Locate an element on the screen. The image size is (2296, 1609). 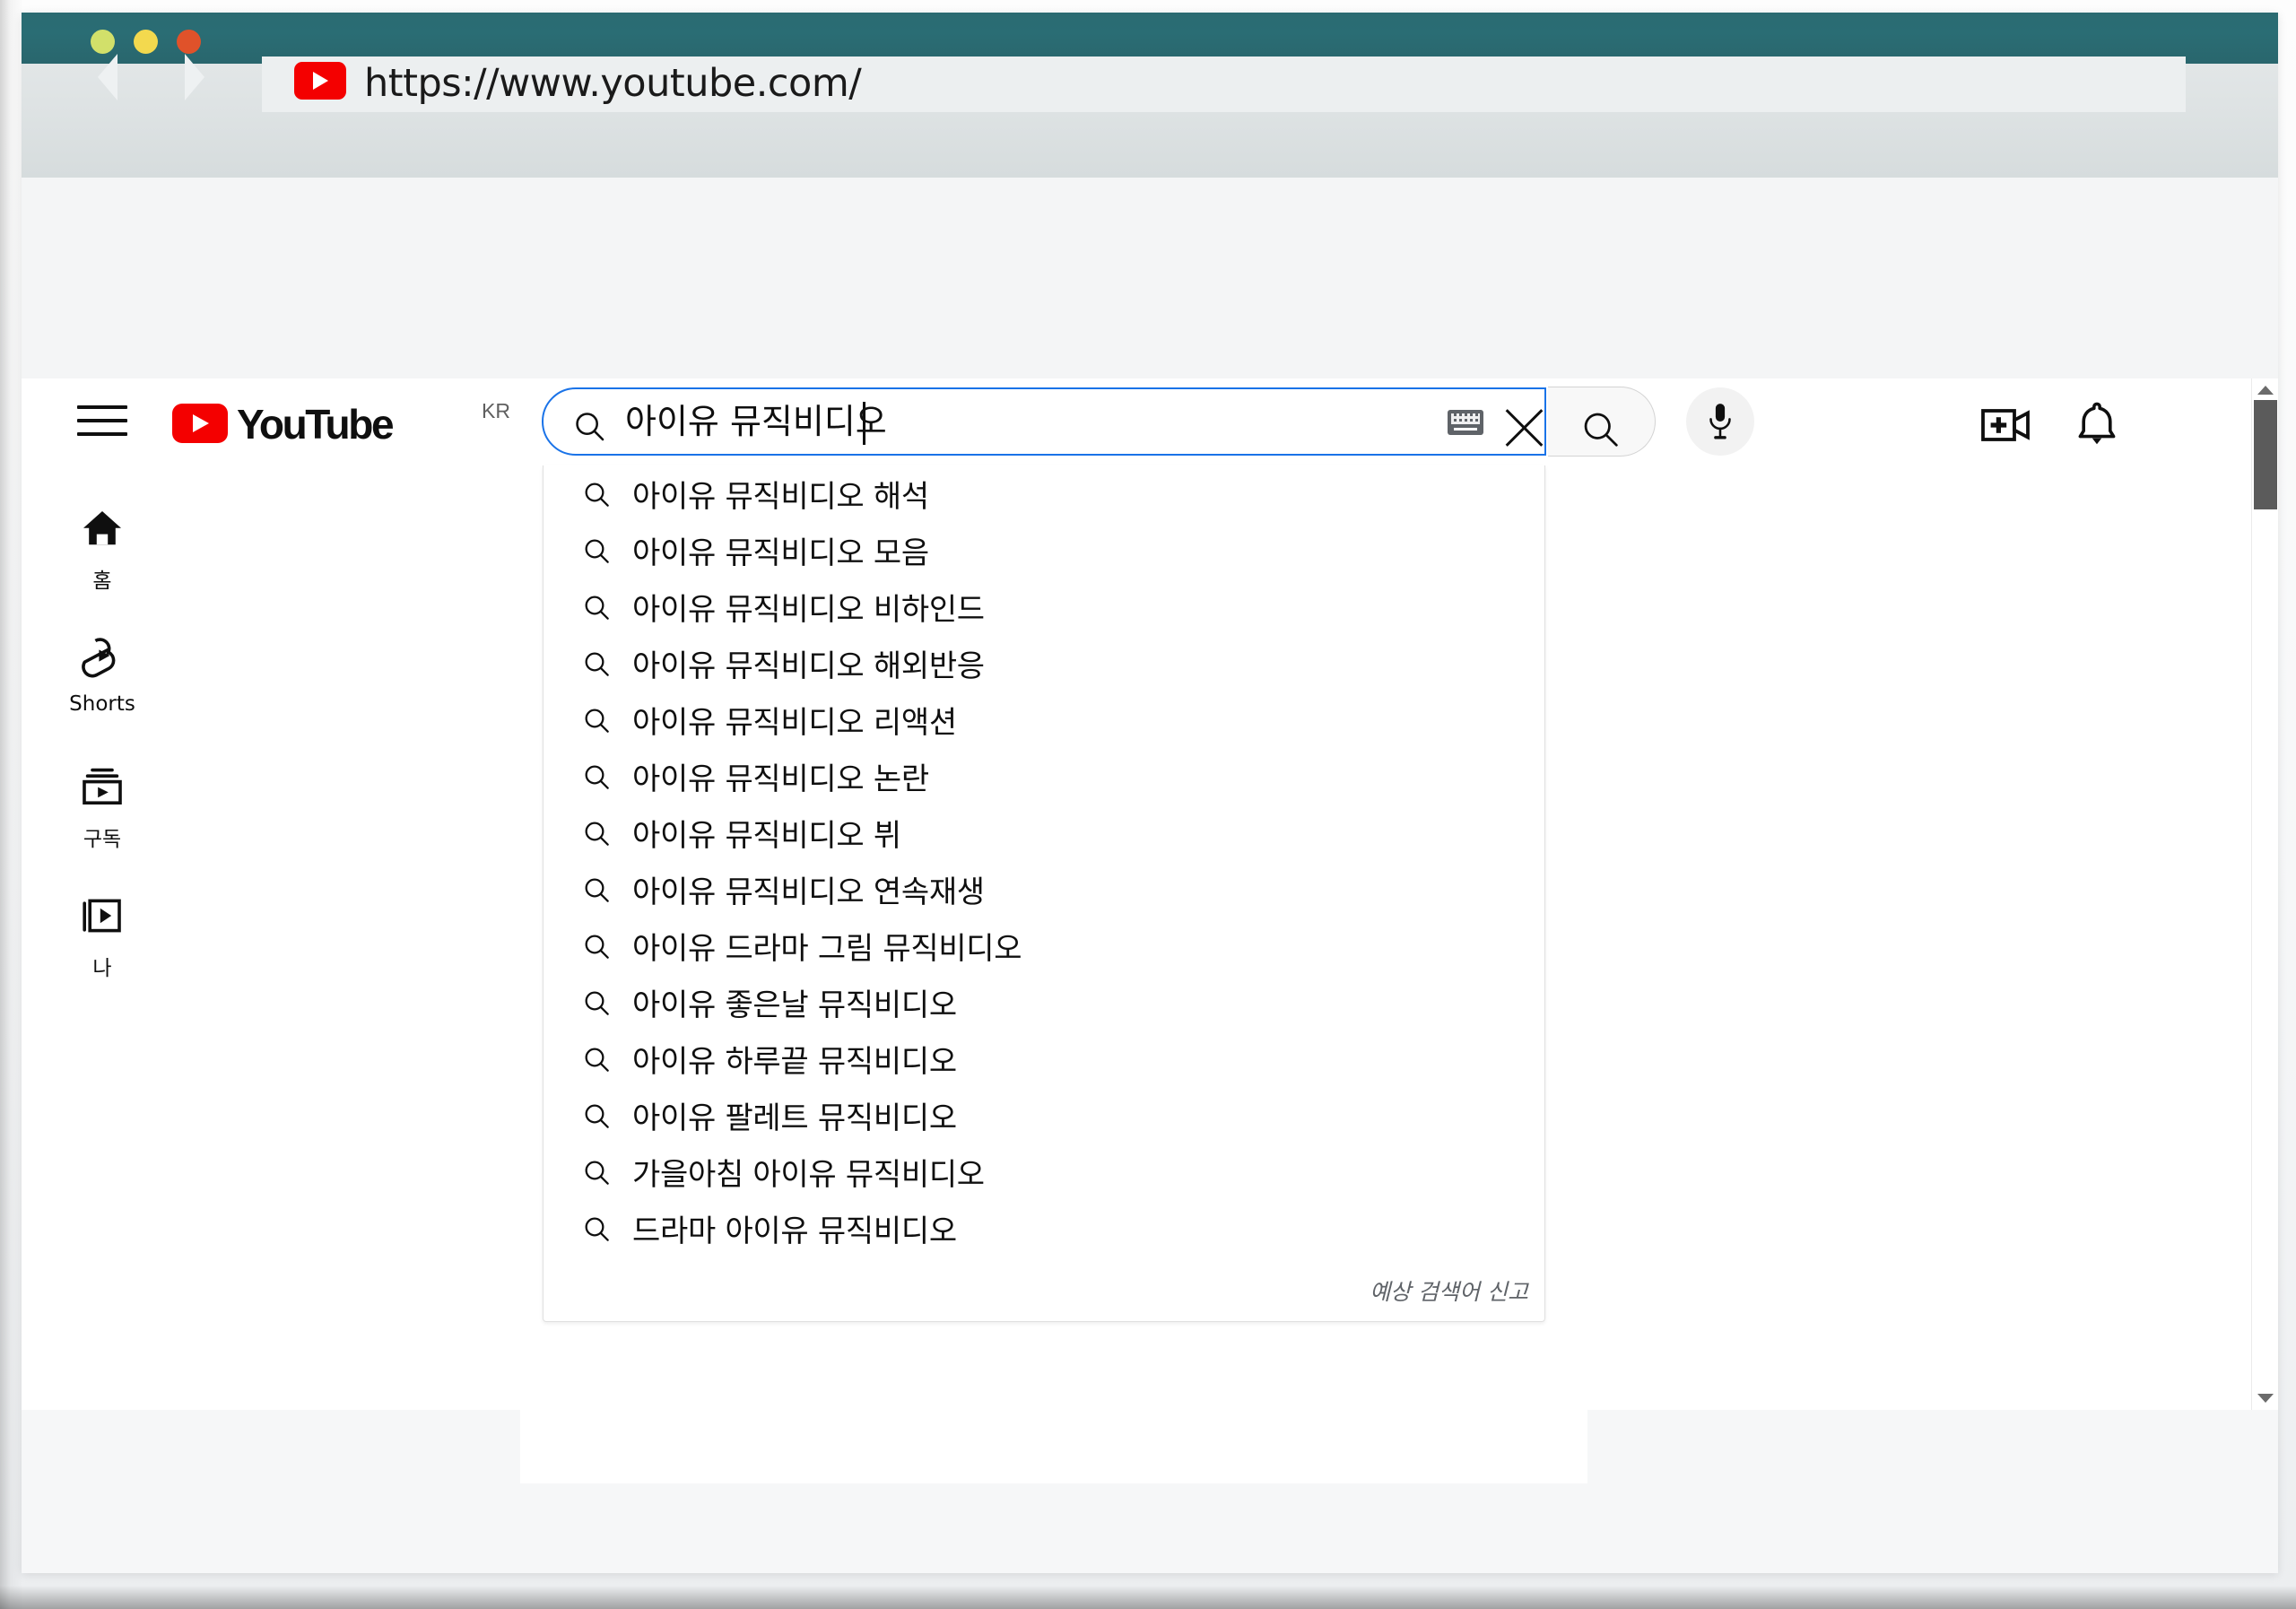
page-overflow-block is located at coordinates (1053, 1446).